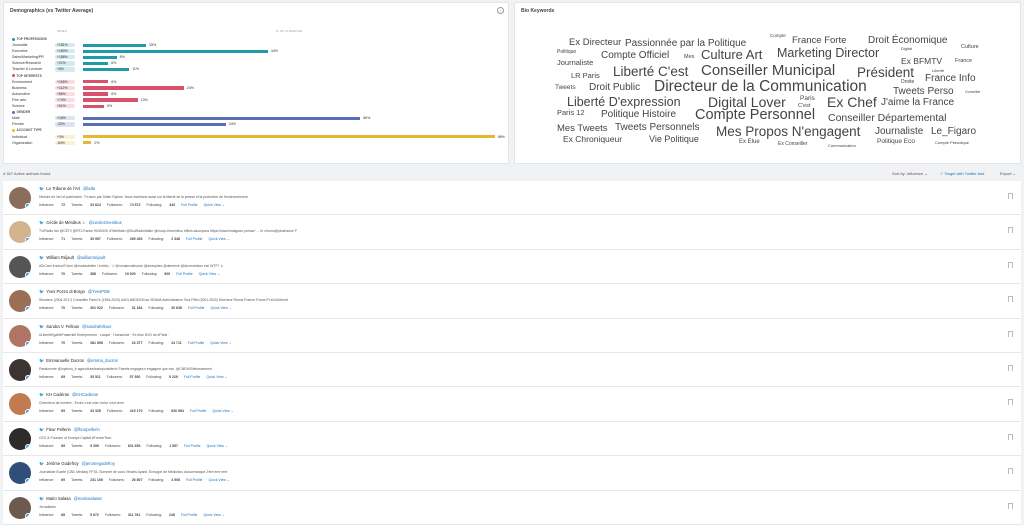 The height and width of the screenshot is (525, 1024). I want to click on author-name: Jérôme Godefroy, so click(62, 463).